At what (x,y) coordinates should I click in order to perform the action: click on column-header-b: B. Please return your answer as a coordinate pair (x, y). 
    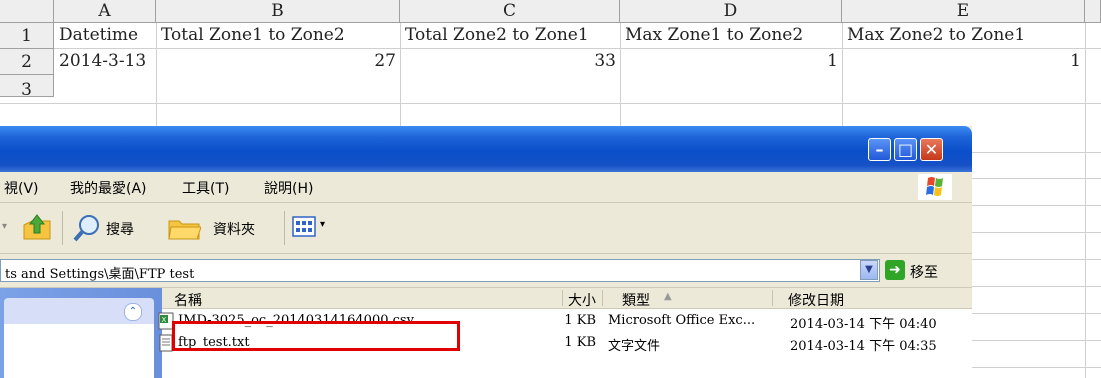
    Looking at the image, I should click on (278, 11).